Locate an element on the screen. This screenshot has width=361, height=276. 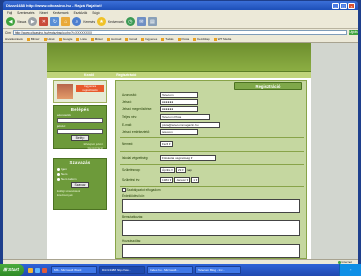
media-icon is located at coordinates (44, 270).